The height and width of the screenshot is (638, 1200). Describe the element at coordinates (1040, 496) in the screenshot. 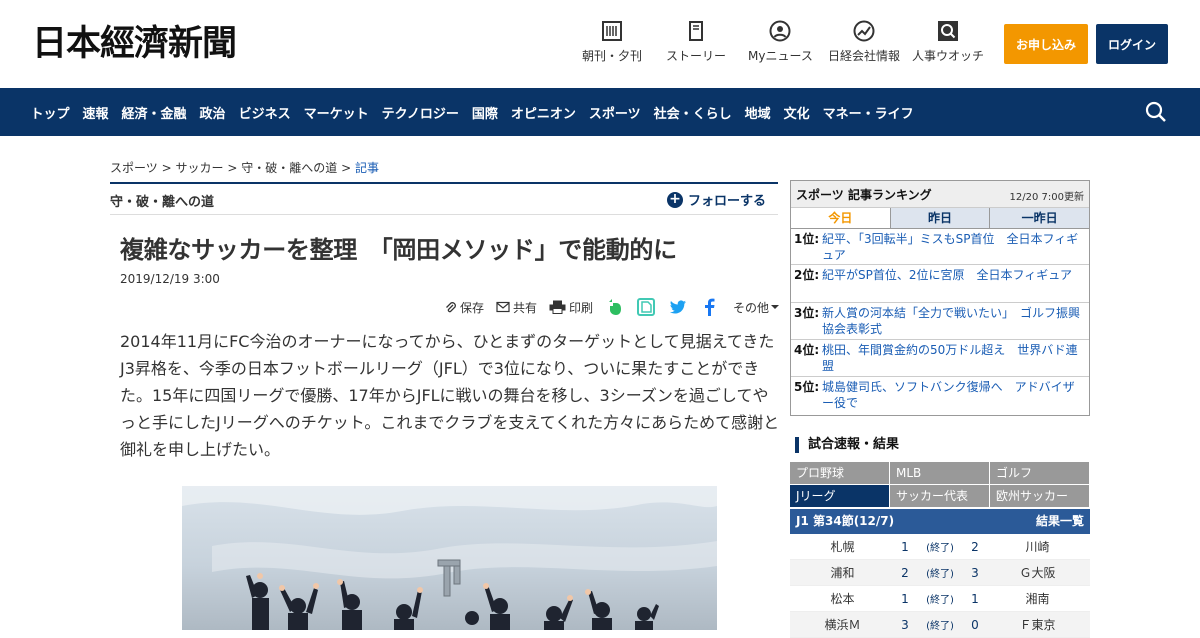

I see `tab-europe-soccer: 欧州サッカー` at that location.